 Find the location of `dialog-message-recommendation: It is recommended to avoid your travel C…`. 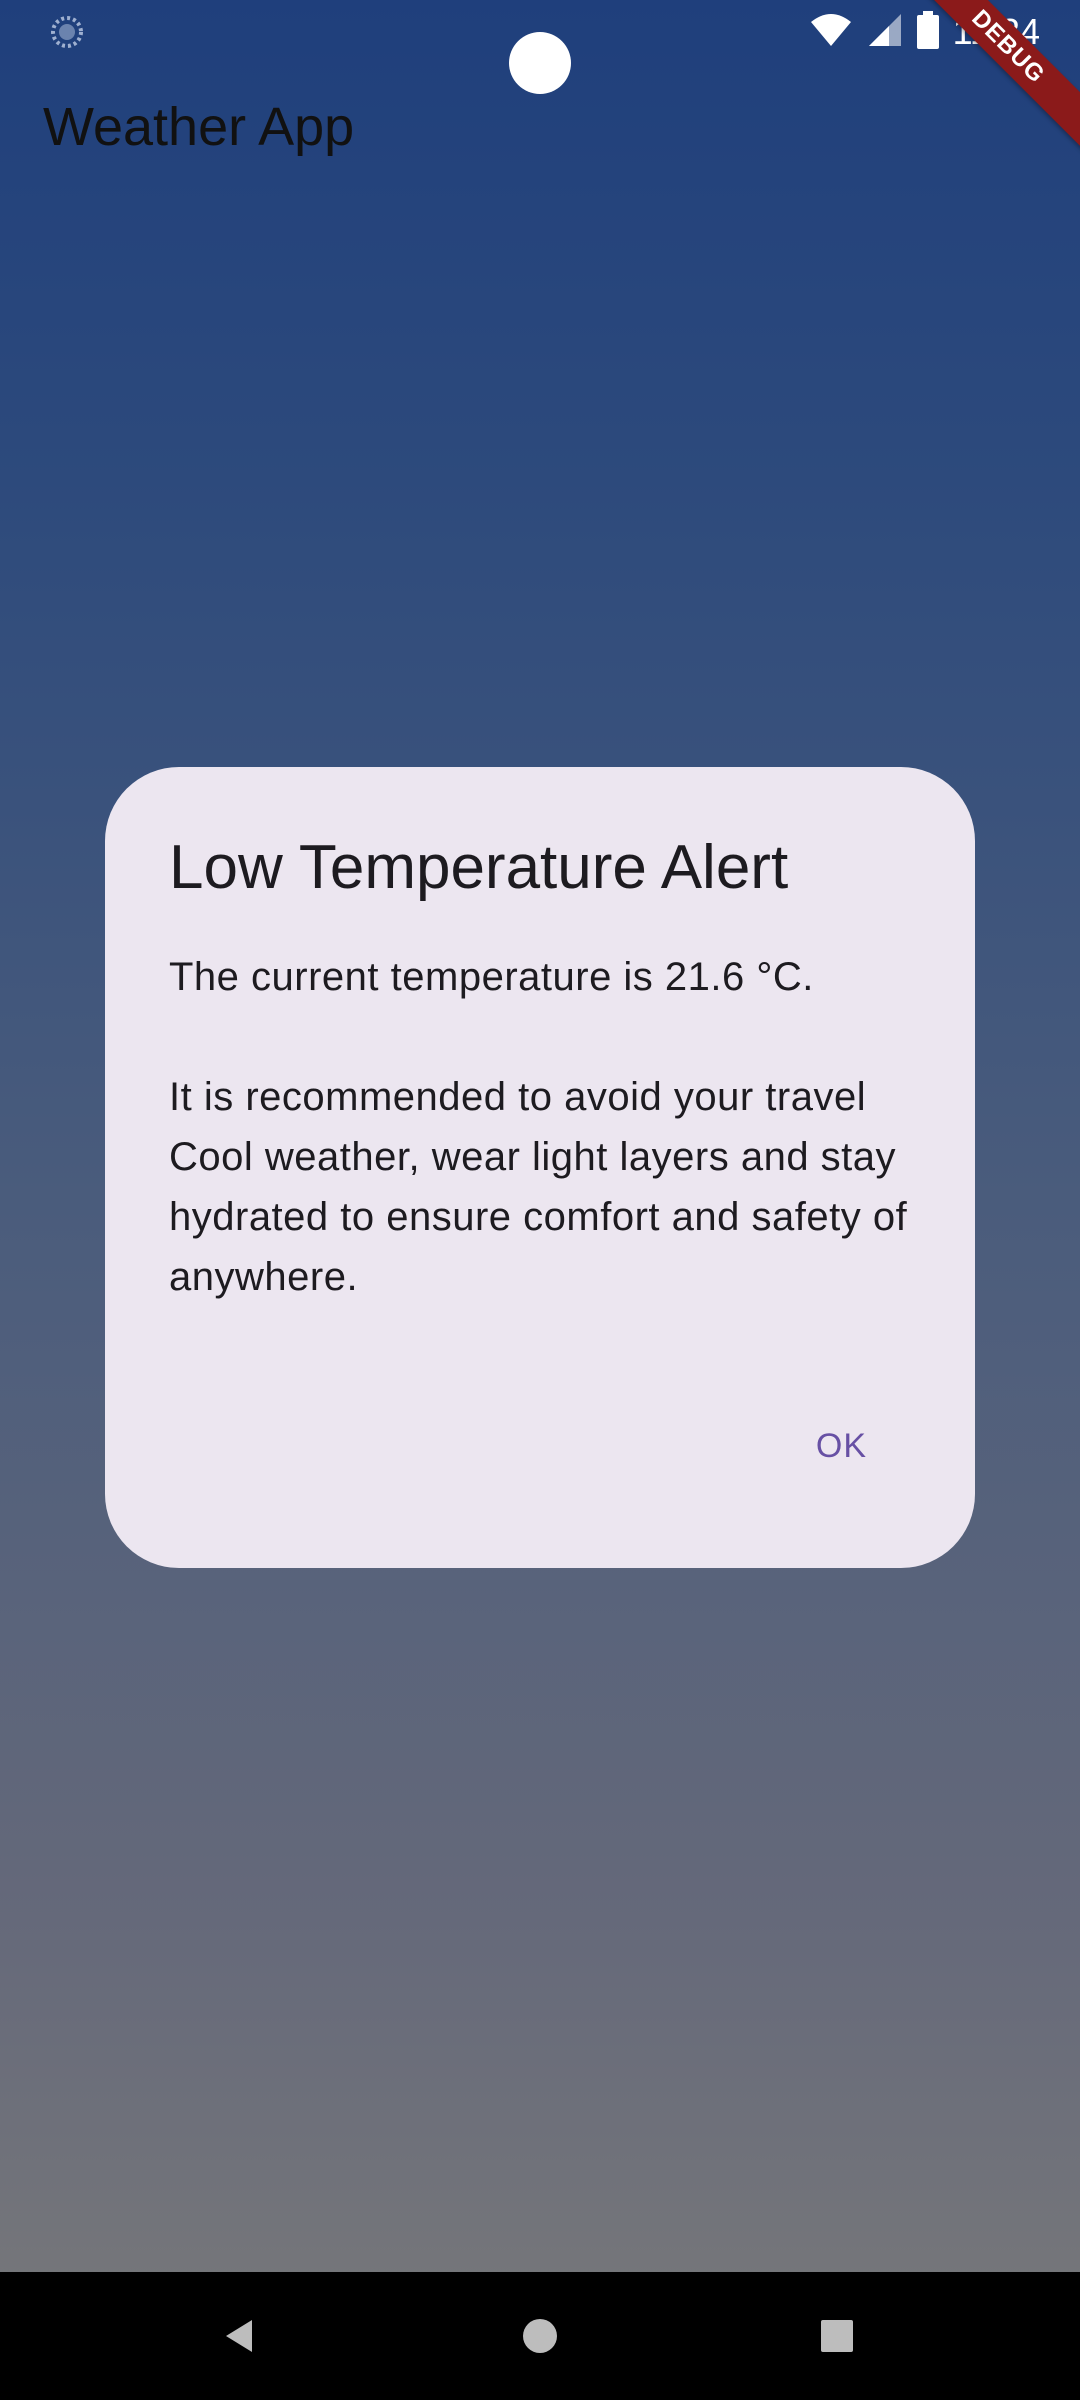

dialog-message-recommendation: It is recommended to avoid your travel C… is located at coordinates (538, 1187).